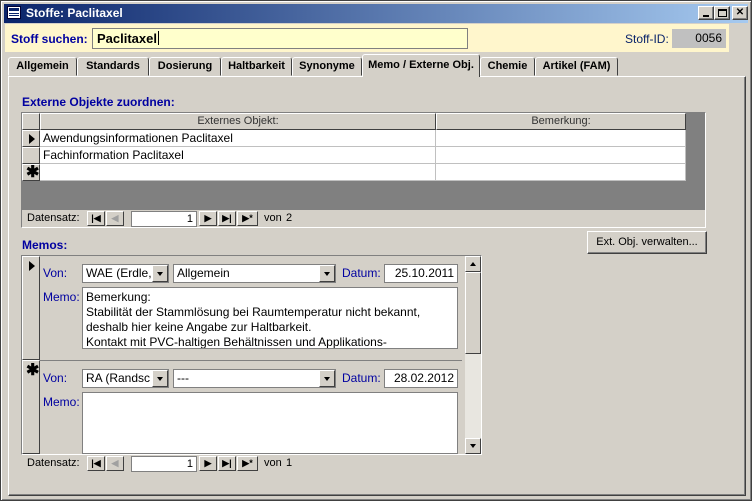  I want to click on date-field: 28.02.2012, so click(421, 378).